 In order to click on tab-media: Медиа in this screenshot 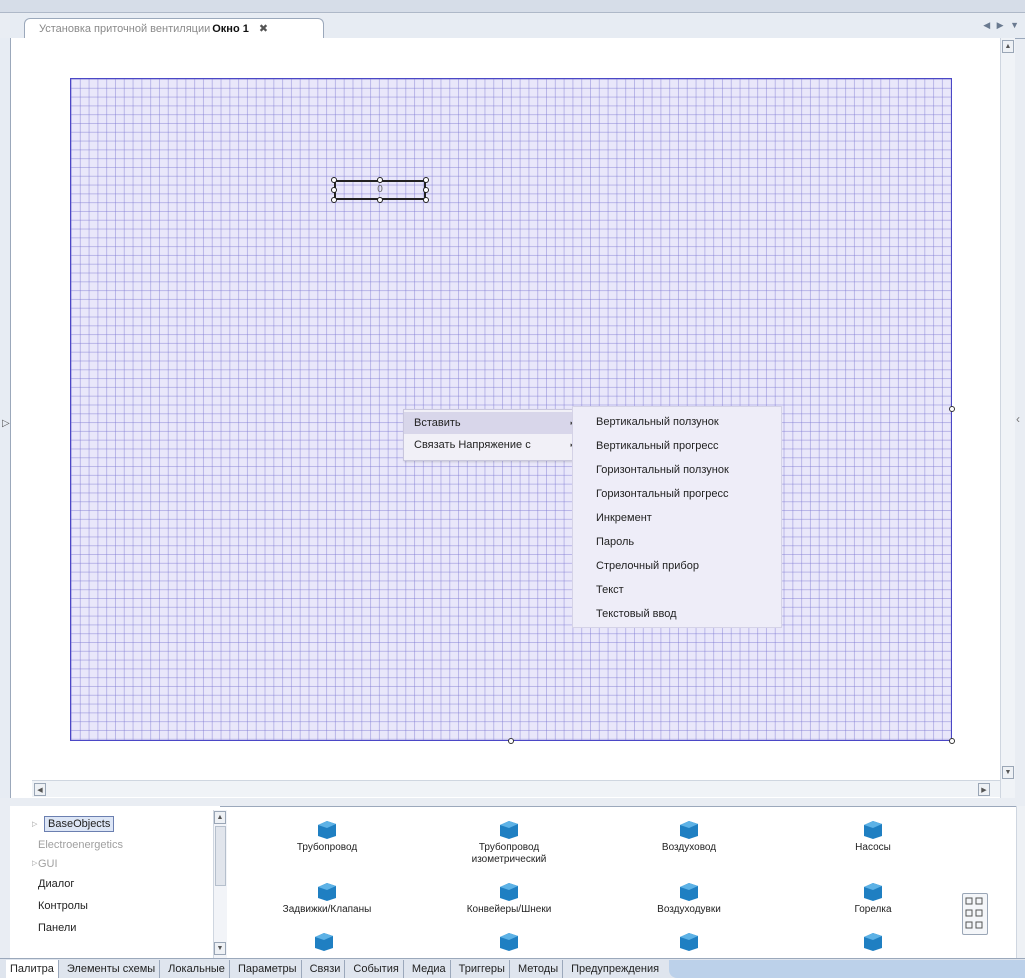, I will do `click(426, 968)`.